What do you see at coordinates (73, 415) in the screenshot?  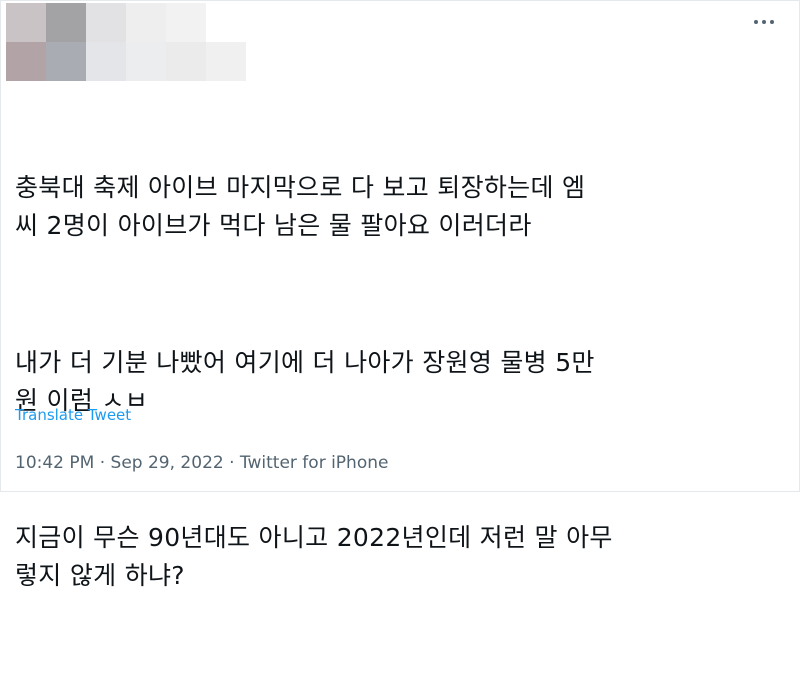 I see `translate-tweet-link: Translate Tweet` at bounding box center [73, 415].